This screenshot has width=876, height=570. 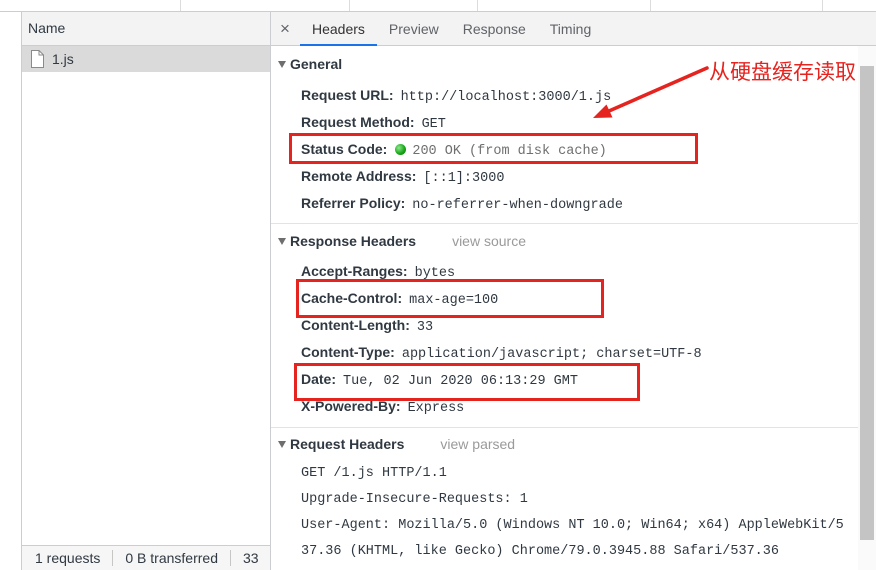 I want to click on header-value: no-referrer-when-downgrade, so click(x=517, y=205).